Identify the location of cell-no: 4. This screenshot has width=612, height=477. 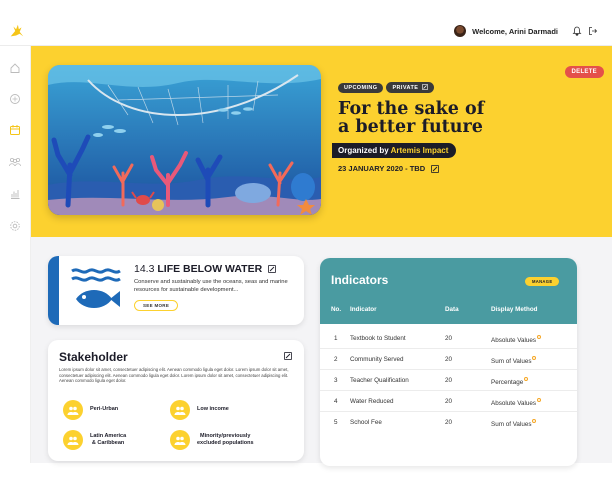
(336, 401).